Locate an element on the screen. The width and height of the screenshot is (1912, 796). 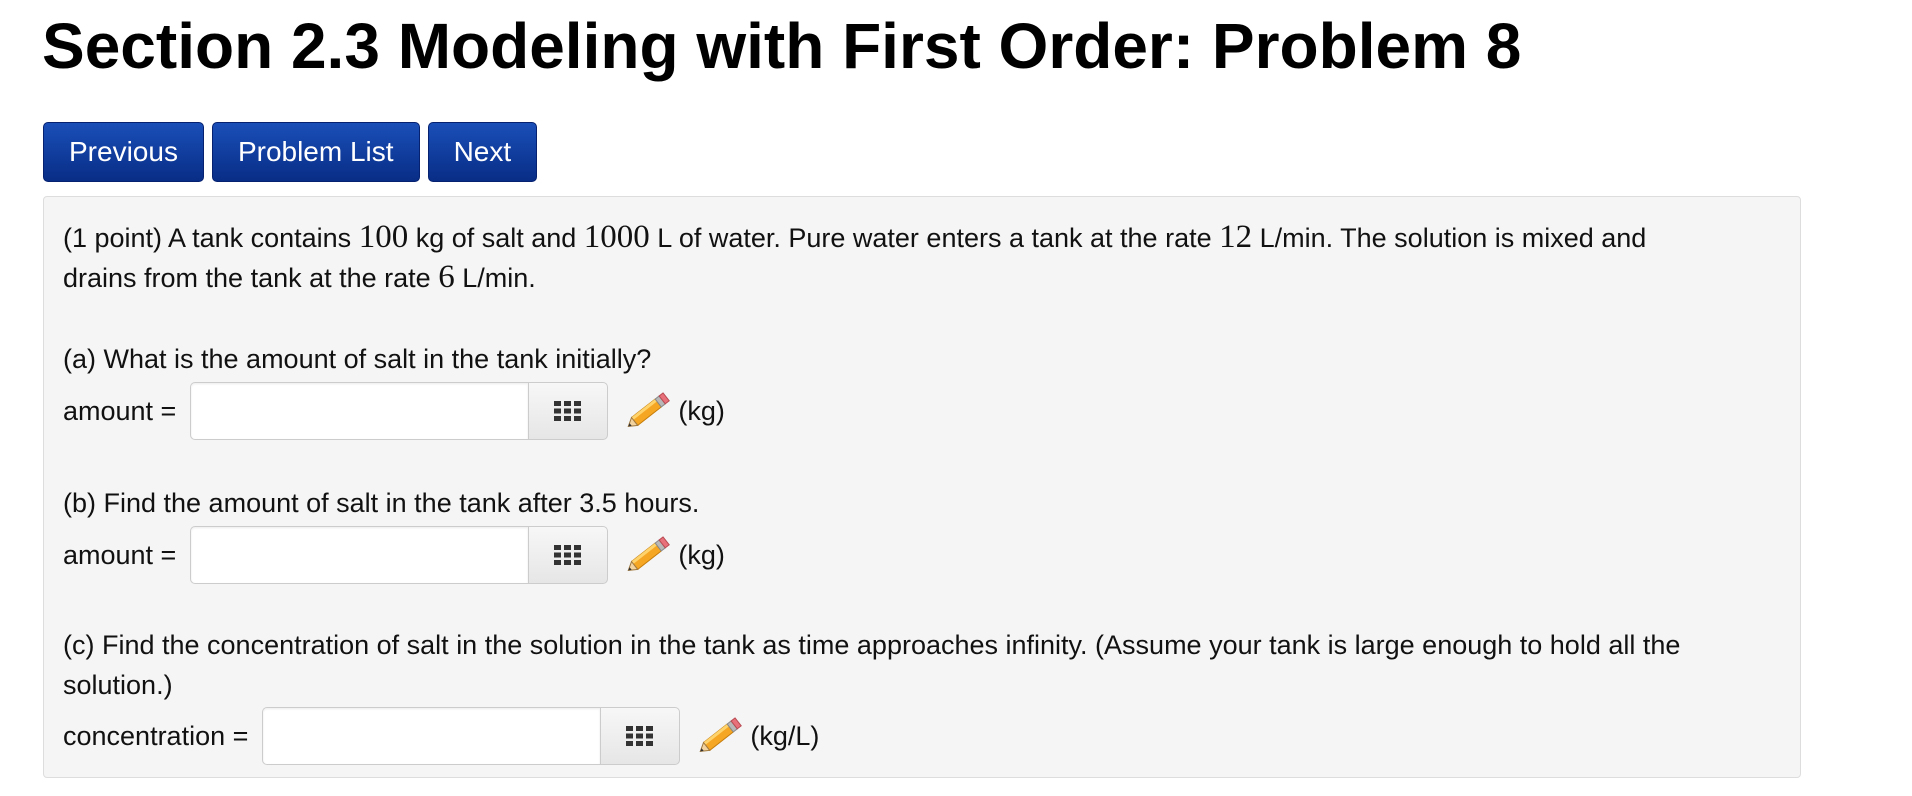
problem-list-button: Problem List is located at coordinates (315, 152).